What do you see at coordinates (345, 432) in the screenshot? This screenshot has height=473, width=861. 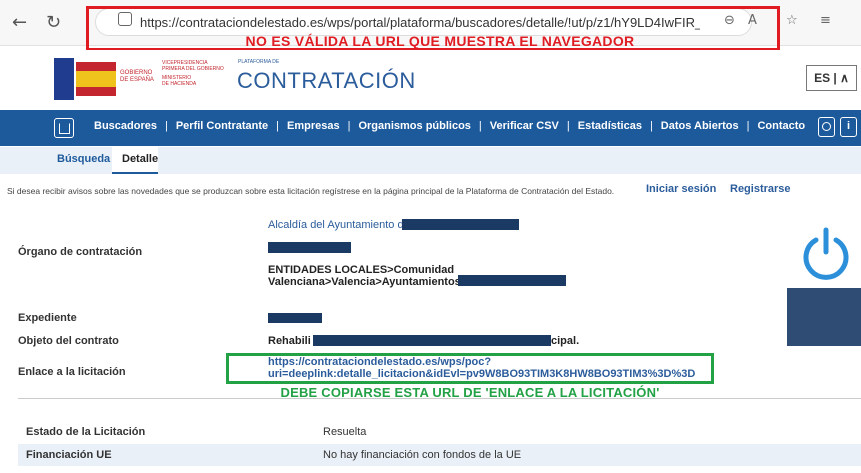 I see `estado-value: Resuelta` at bounding box center [345, 432].